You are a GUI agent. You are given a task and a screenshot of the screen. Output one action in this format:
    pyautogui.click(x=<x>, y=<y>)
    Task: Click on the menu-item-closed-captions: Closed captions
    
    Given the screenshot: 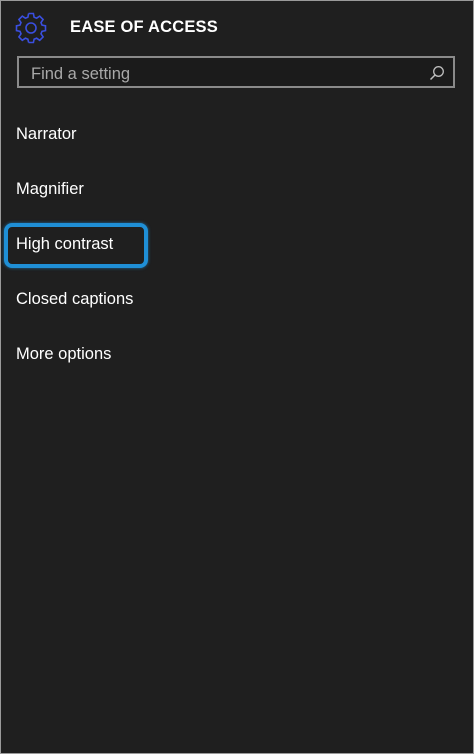 What is the action you would take?
    pyautogui.click(x=74, y=299)
    